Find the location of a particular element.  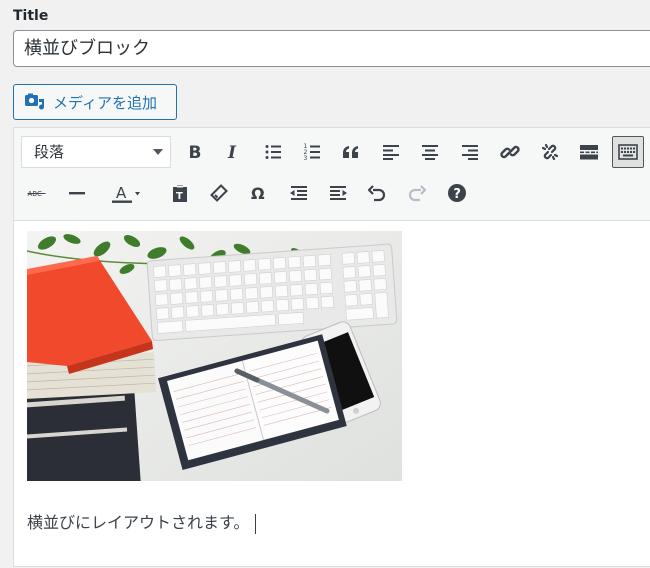

italic-button: I is located at coordinates (233, 152).